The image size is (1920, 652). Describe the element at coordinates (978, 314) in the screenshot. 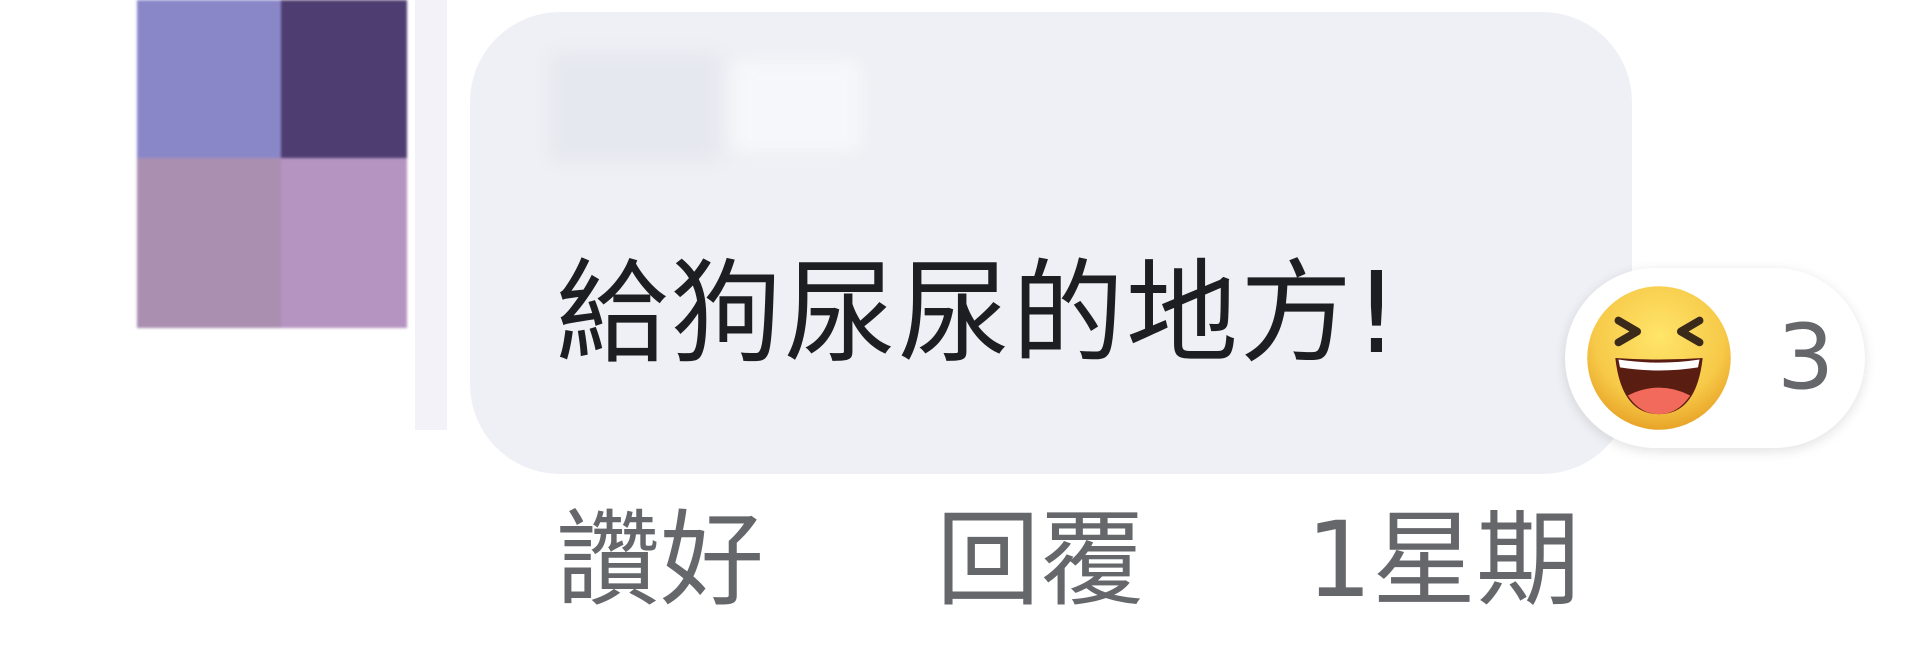

I see `comment-text: 給狗尿尿的地方!` at that location.